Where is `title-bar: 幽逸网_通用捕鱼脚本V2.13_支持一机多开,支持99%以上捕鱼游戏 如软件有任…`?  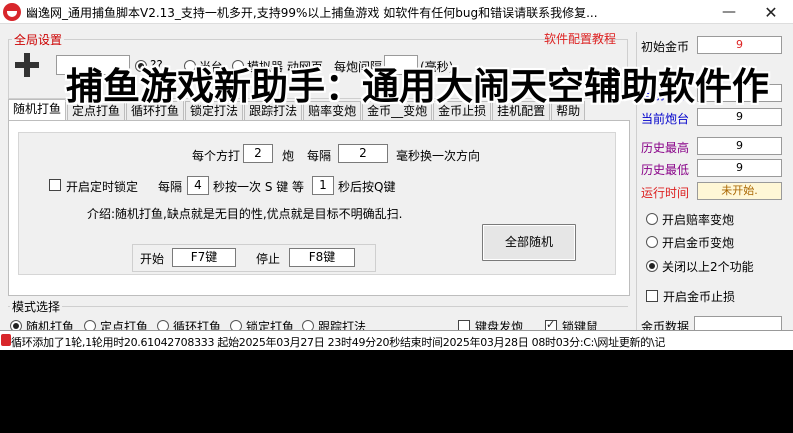 title-bar: 幽逸网_通用捕鱼脚本V2.13_支持一机多开,支持99%以上捕鱼游戏 如软件有任… is located at coordinates (396, 12).